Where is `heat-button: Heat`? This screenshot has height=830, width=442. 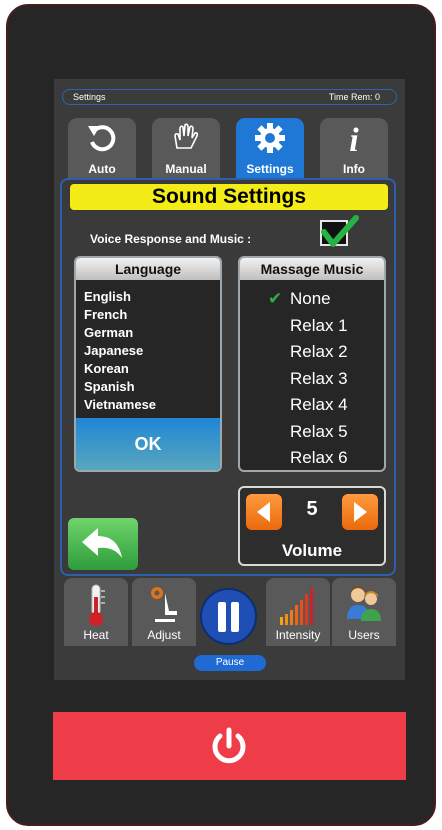 heat-button: Heat is located at coordinates (96, 612).